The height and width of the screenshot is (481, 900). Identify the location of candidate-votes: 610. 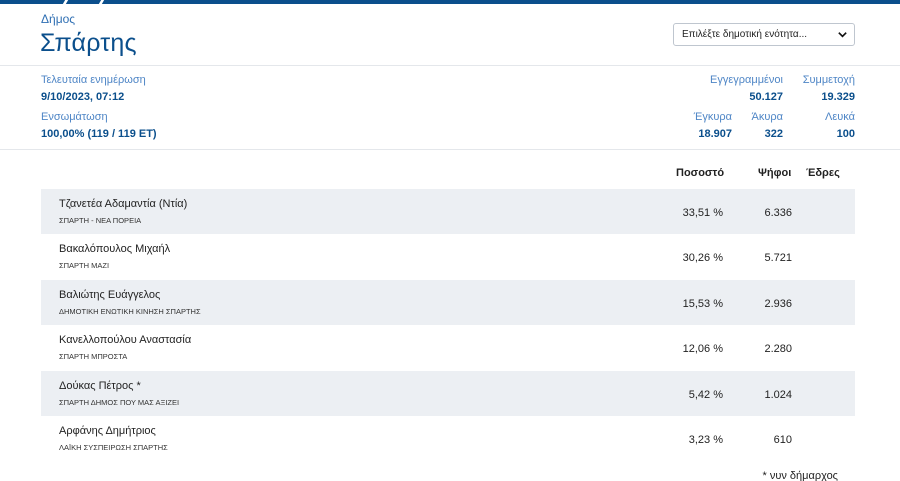
(782, 440).